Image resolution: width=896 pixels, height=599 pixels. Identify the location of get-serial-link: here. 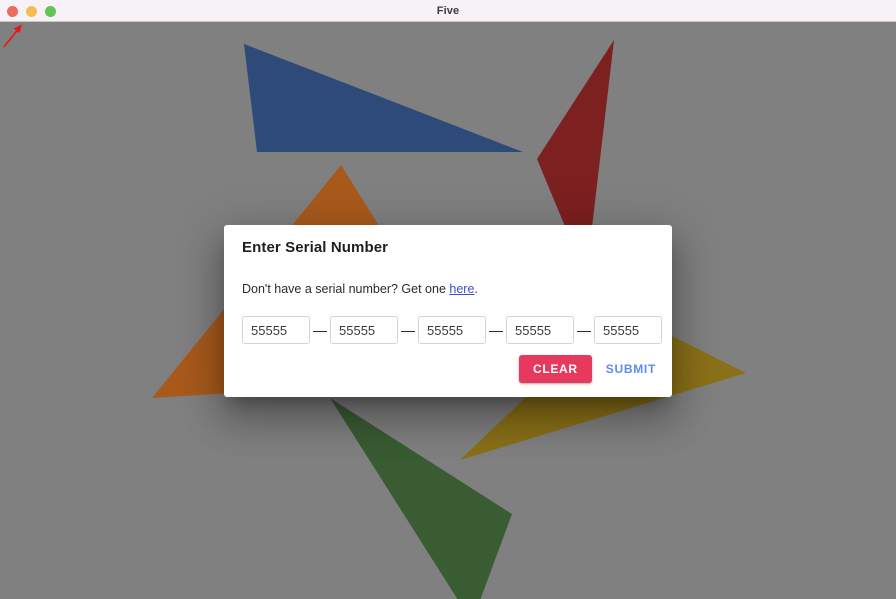
(461, 289).